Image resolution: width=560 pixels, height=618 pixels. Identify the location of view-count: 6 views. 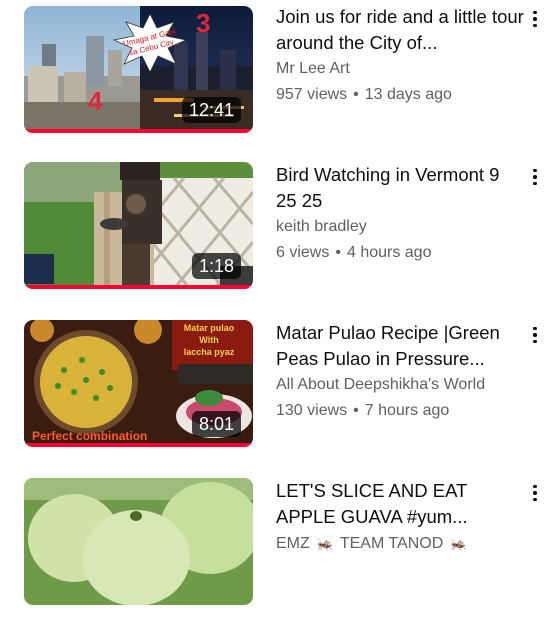
(303, 252).